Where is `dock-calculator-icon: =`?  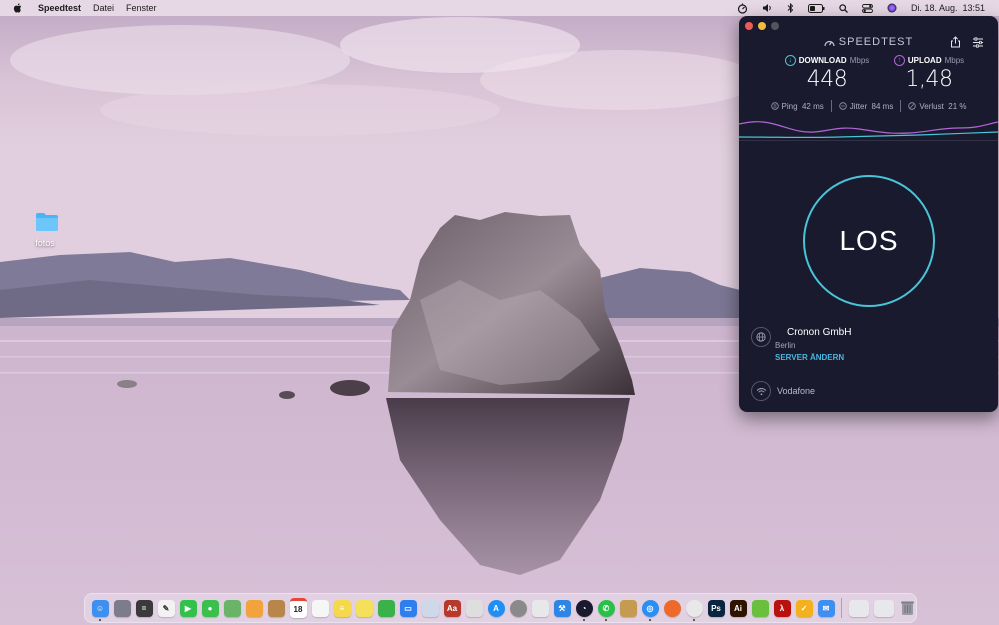 dock-calculator-icon: = is located at coordinates (144, 608).